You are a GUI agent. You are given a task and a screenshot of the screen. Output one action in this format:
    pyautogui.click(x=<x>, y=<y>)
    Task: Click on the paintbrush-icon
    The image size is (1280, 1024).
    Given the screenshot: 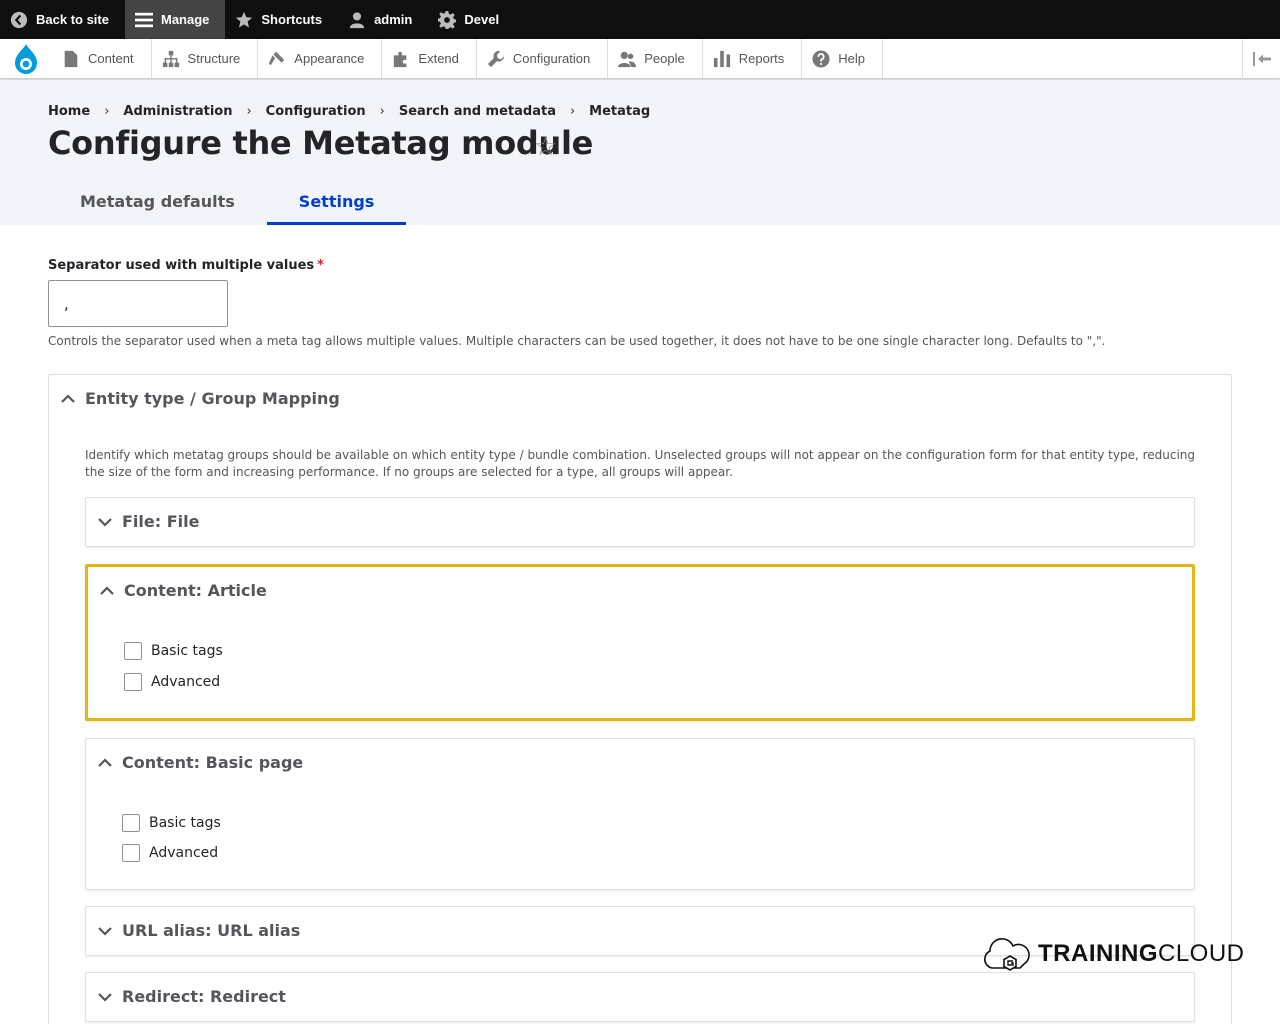 What is the action you would take?
    pyautogui.click(x=277, y=58)
    